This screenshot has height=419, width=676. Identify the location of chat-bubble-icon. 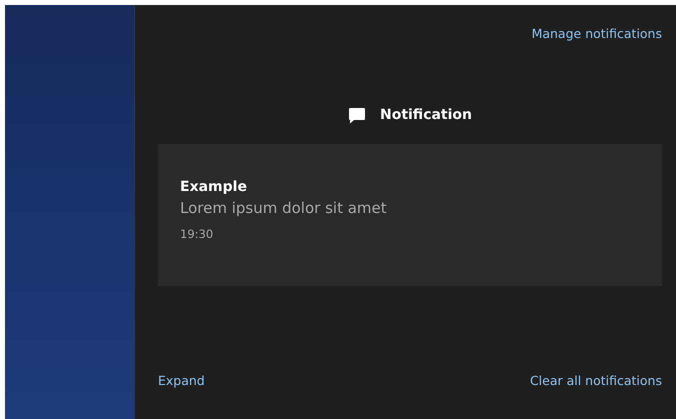
(357, 115).